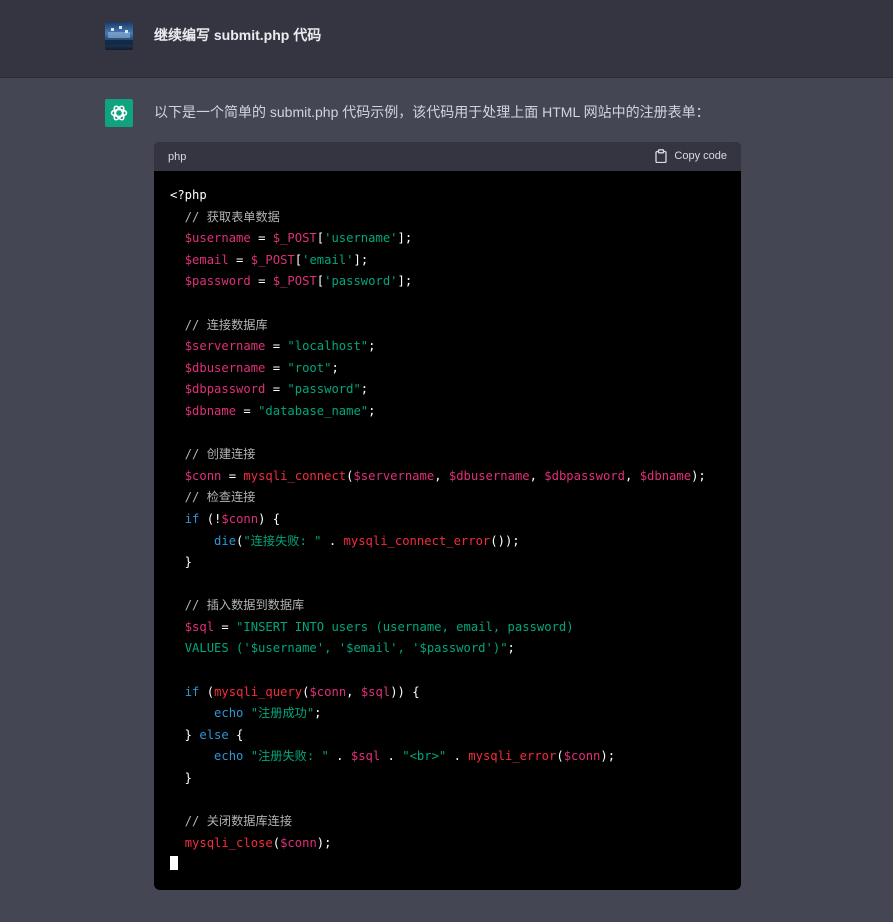 This screenshot has width=893, height=922. What do you see at coordinates (220, 497) in the screenshot?
I see `code-token: // 检查连接` at bounding box center [220, 497].